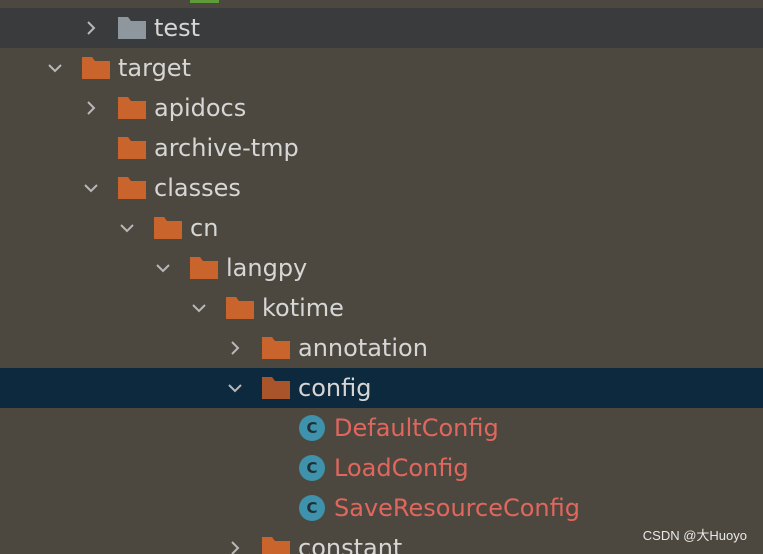 This screenshot has height=554, width=763. I want to click on tree-item-loadconfig: C LoadConfig, so click(381, 468).